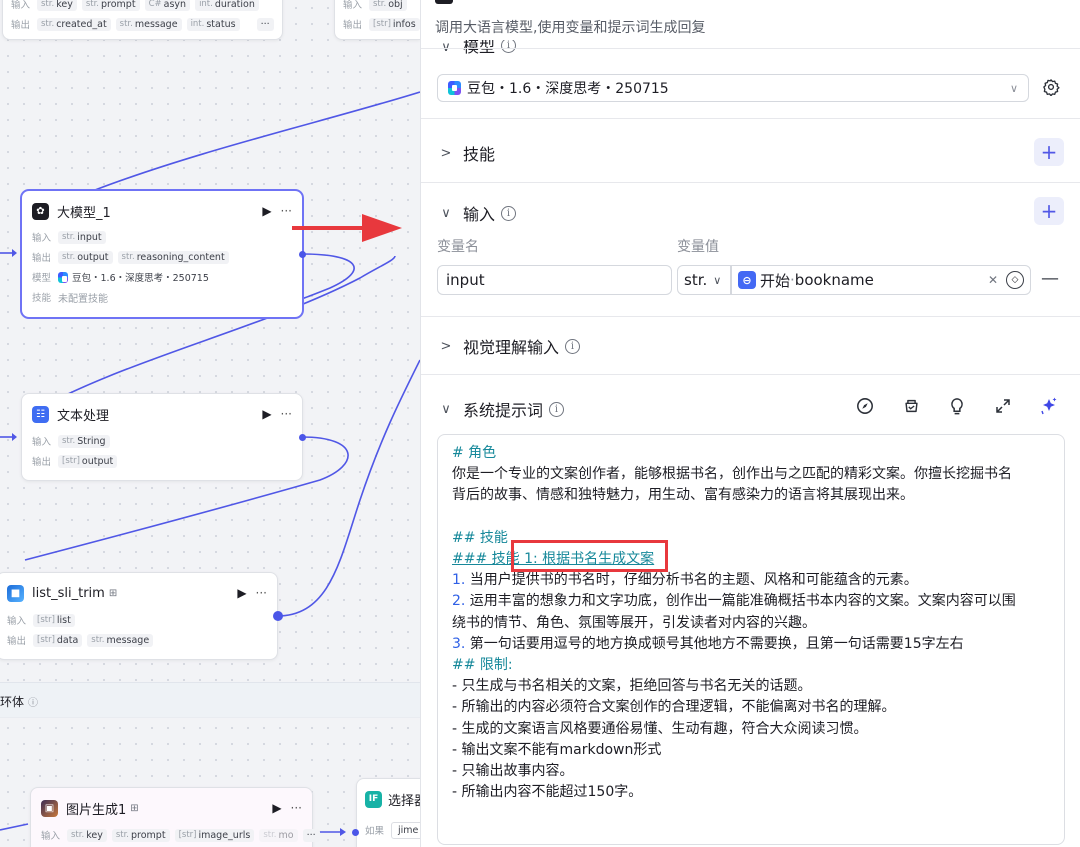 This screenshot has width=1080, height=847. Describe the element at coordinates (162, 461) in the screenshot. I see `node-output-row: 输出 [str] output` at that location.